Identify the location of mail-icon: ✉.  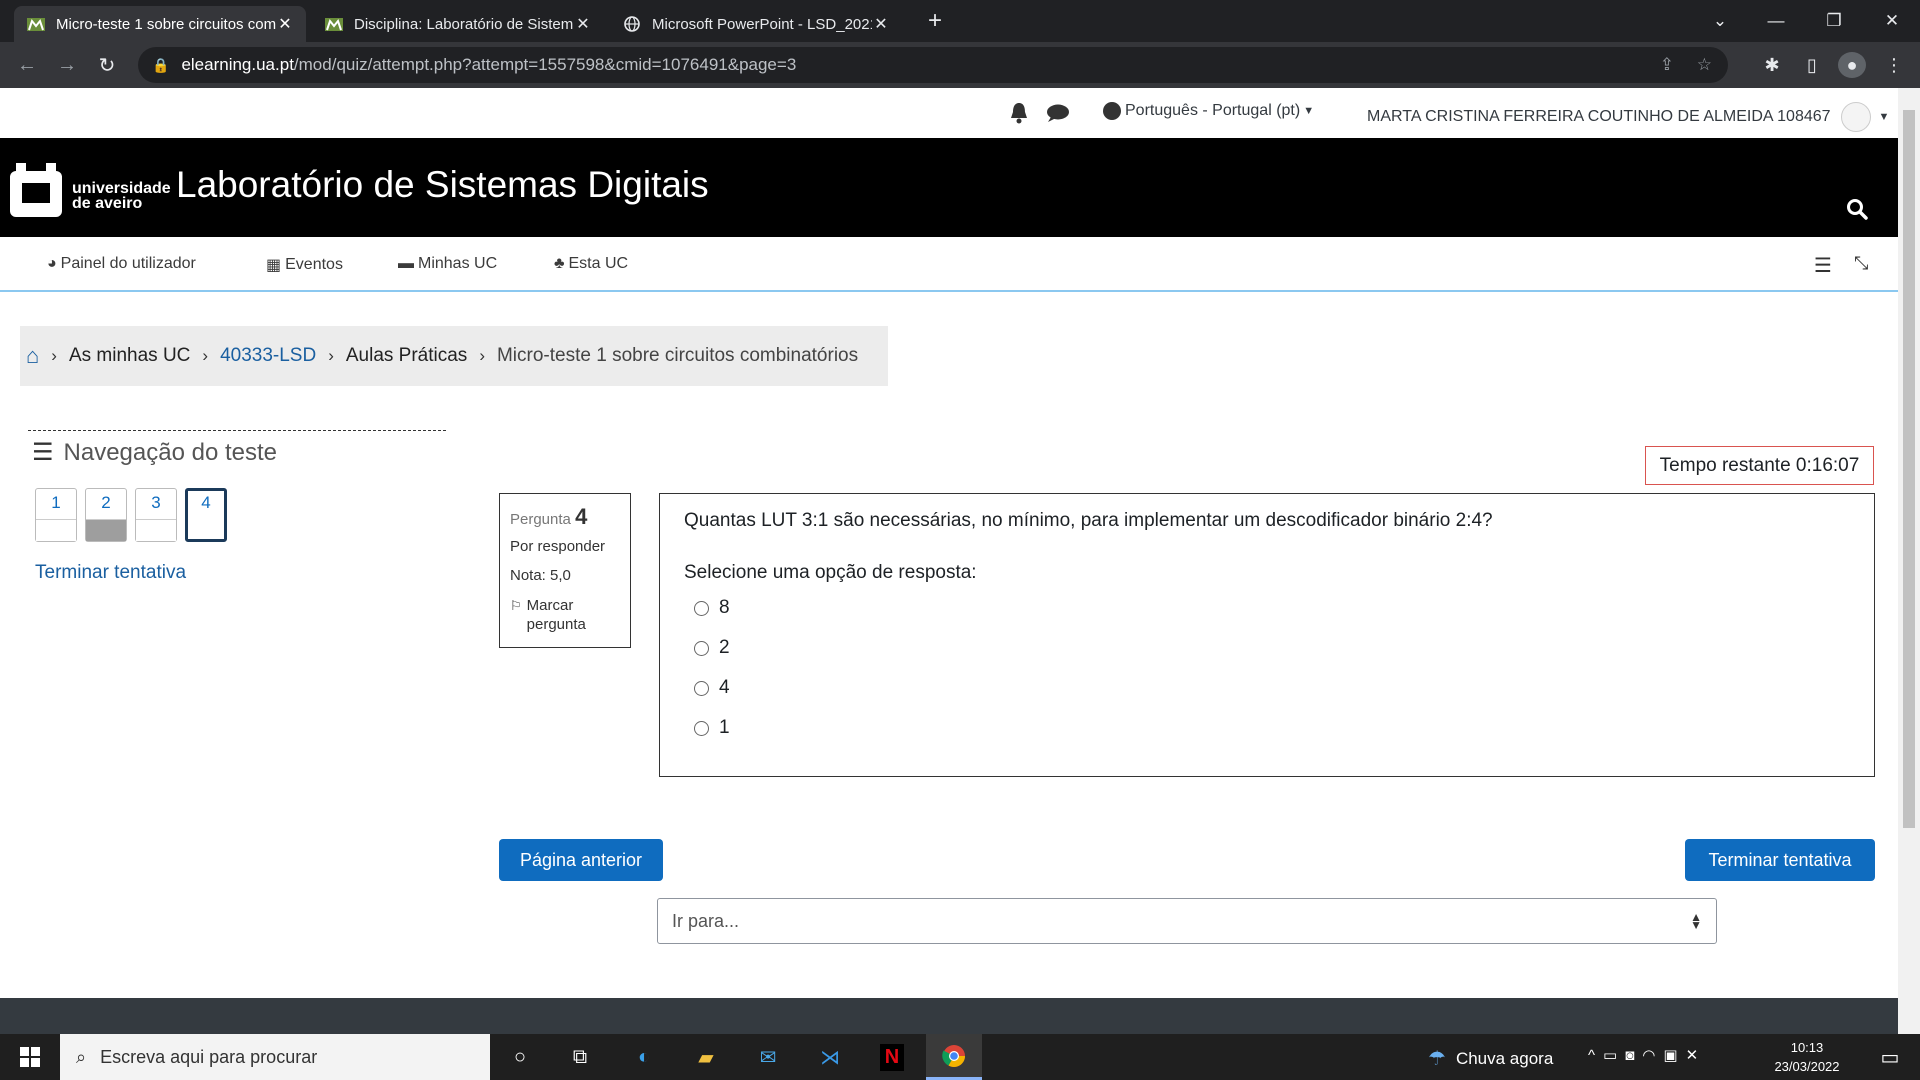
(768, 1057).